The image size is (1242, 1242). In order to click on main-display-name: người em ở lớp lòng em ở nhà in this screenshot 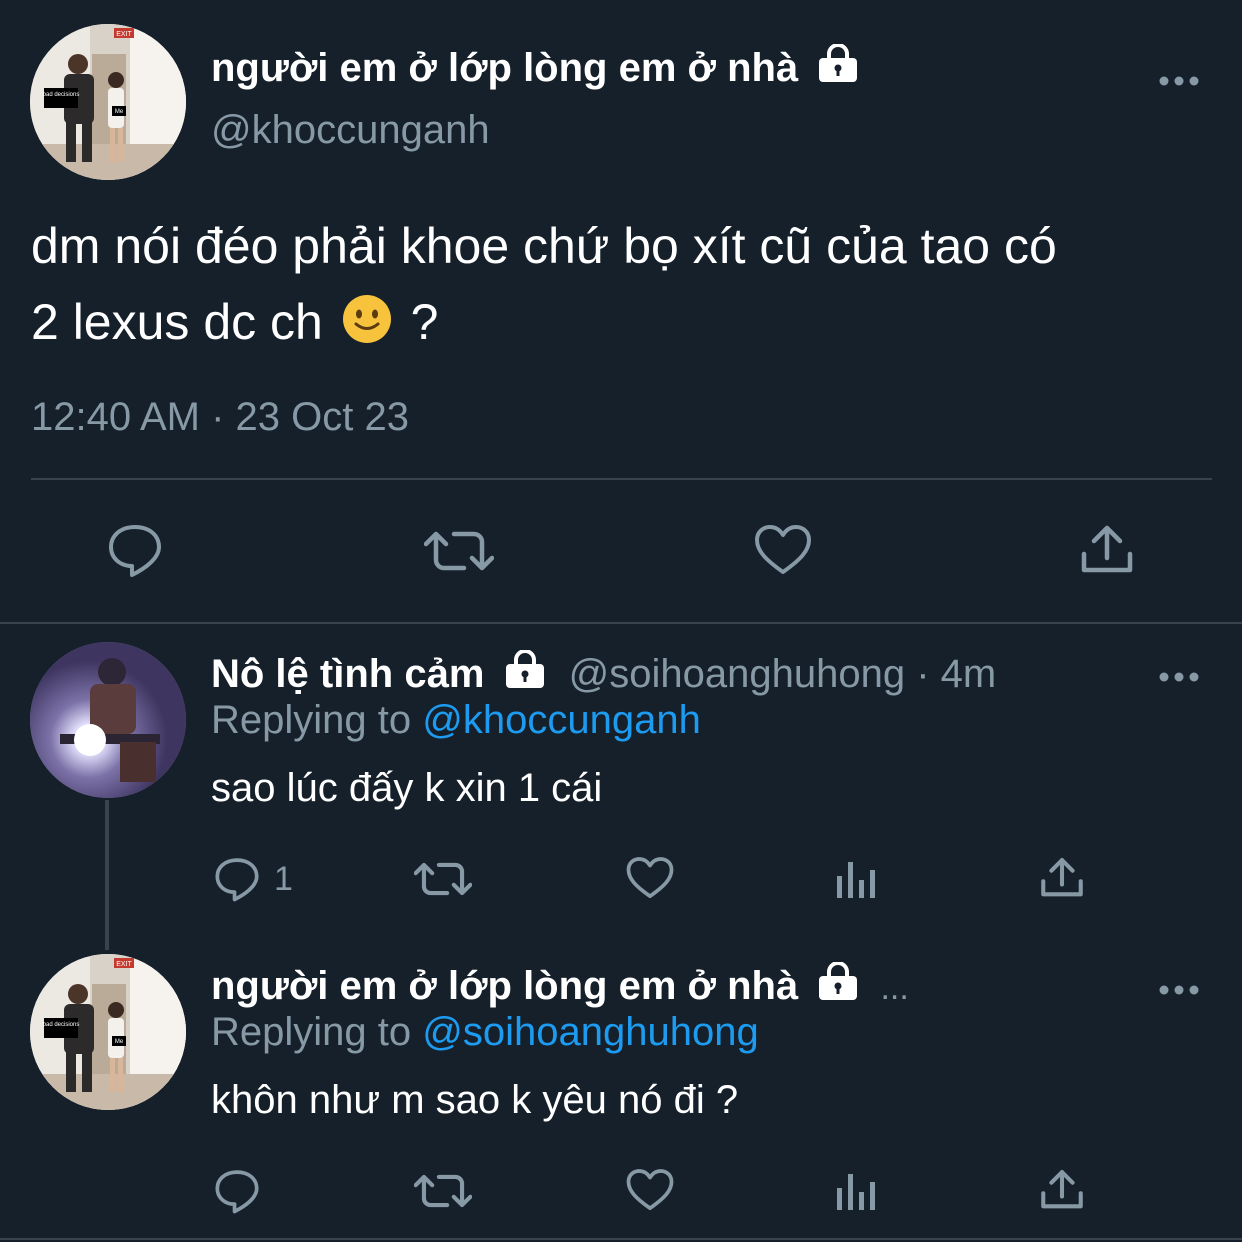, I will do `click(536, 68)`.